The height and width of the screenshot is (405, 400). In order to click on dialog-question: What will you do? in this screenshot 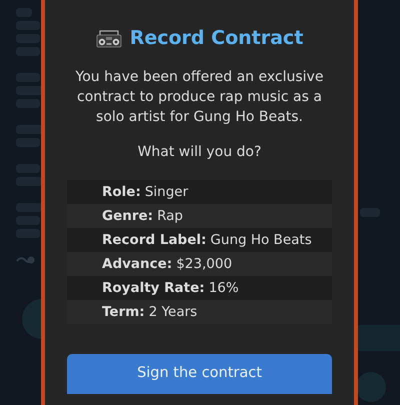, I will do `click(200, 152)`.